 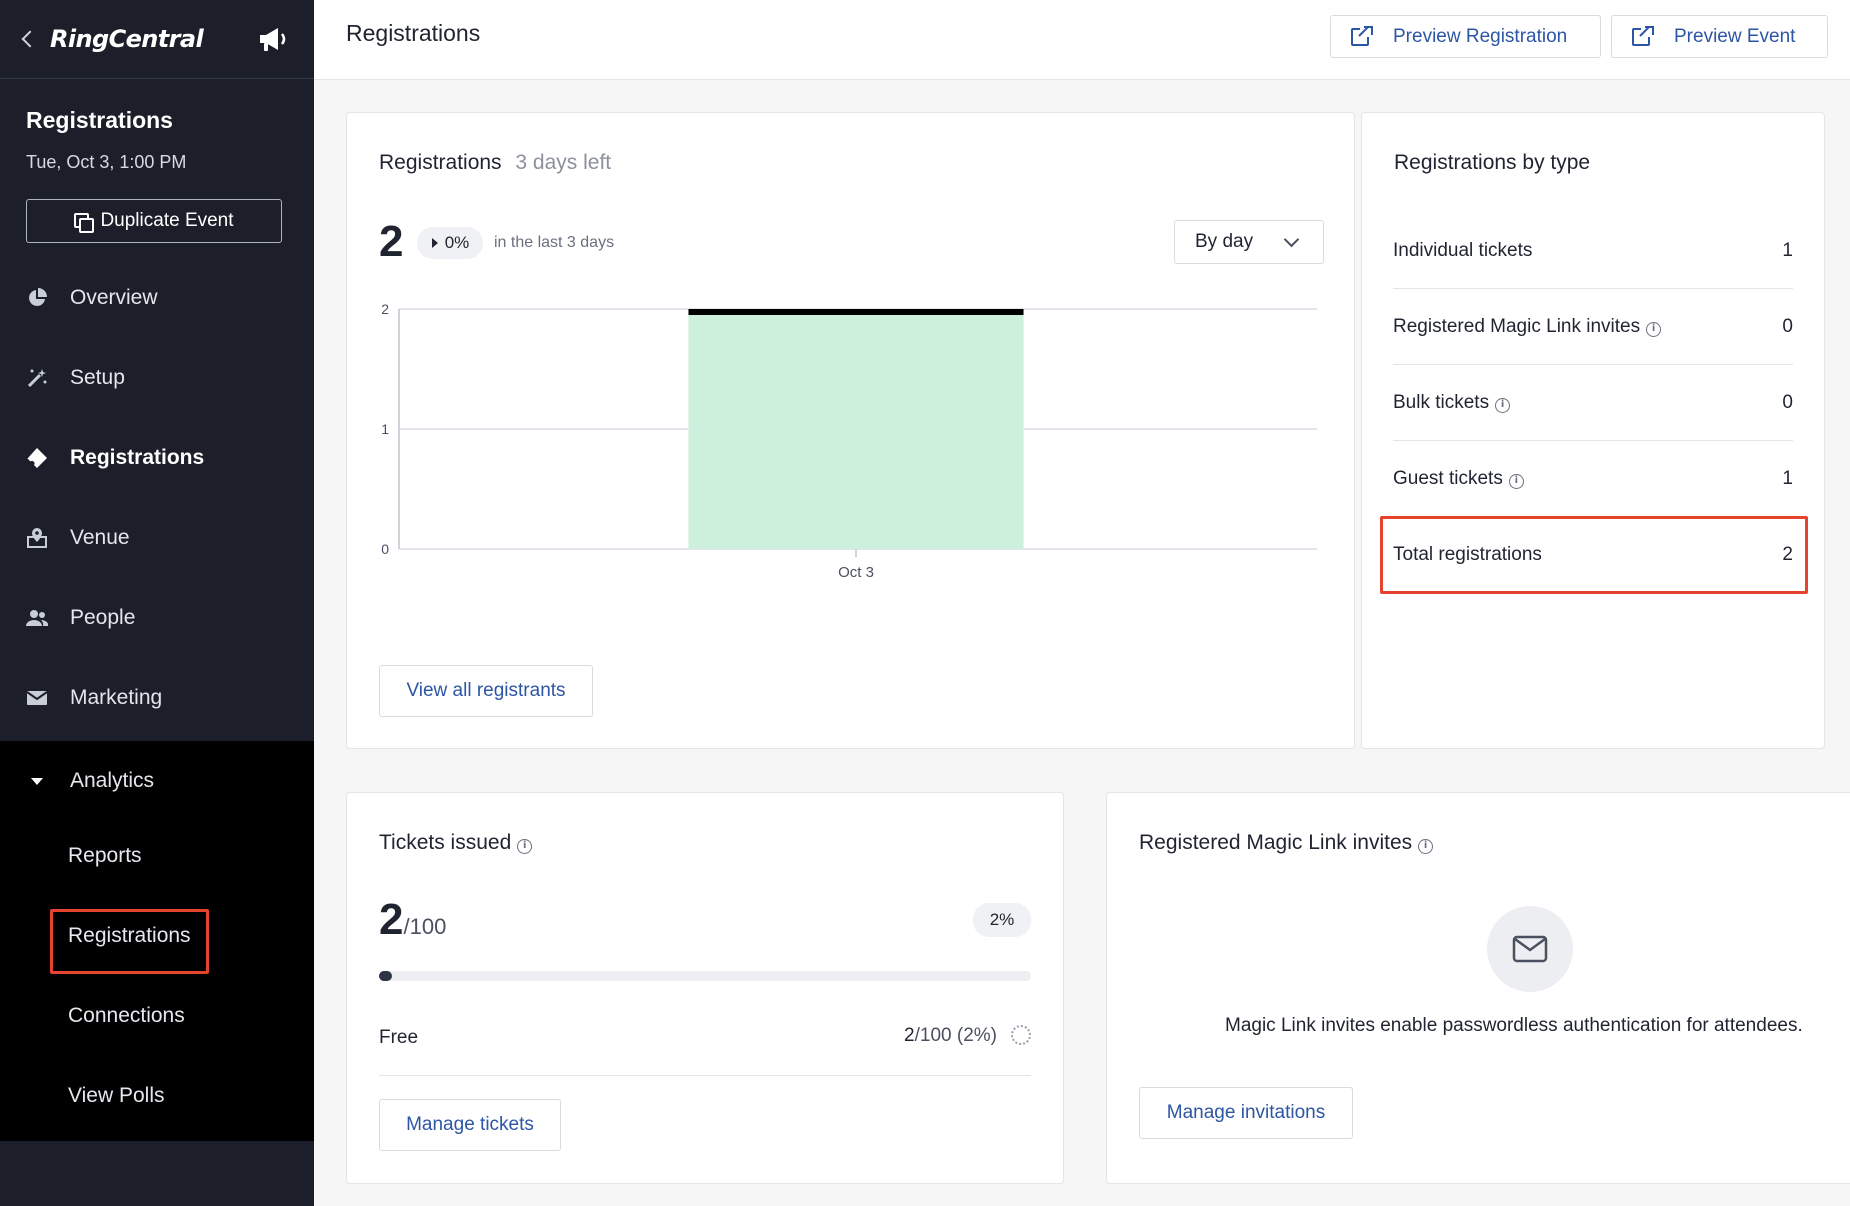 What do you see at coordinates (386, 976) in the screenshot?
I see `tickets-progress-fill` at bounding box center [386, 976].